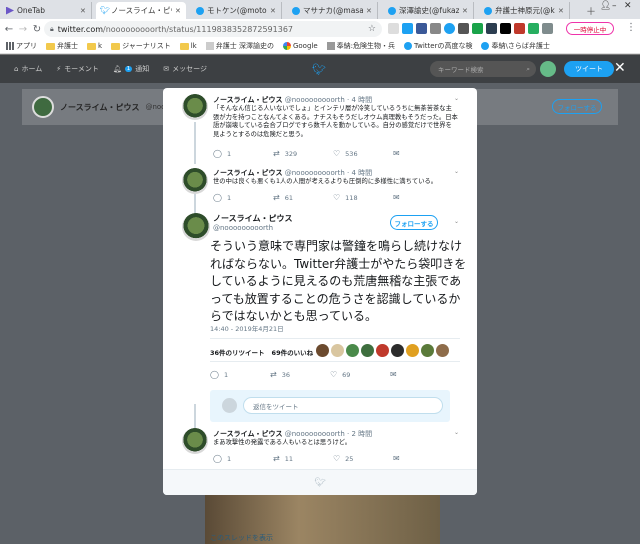  I want to click on browser-tab: マサナカ(@masan ✕, so click(333, 10).